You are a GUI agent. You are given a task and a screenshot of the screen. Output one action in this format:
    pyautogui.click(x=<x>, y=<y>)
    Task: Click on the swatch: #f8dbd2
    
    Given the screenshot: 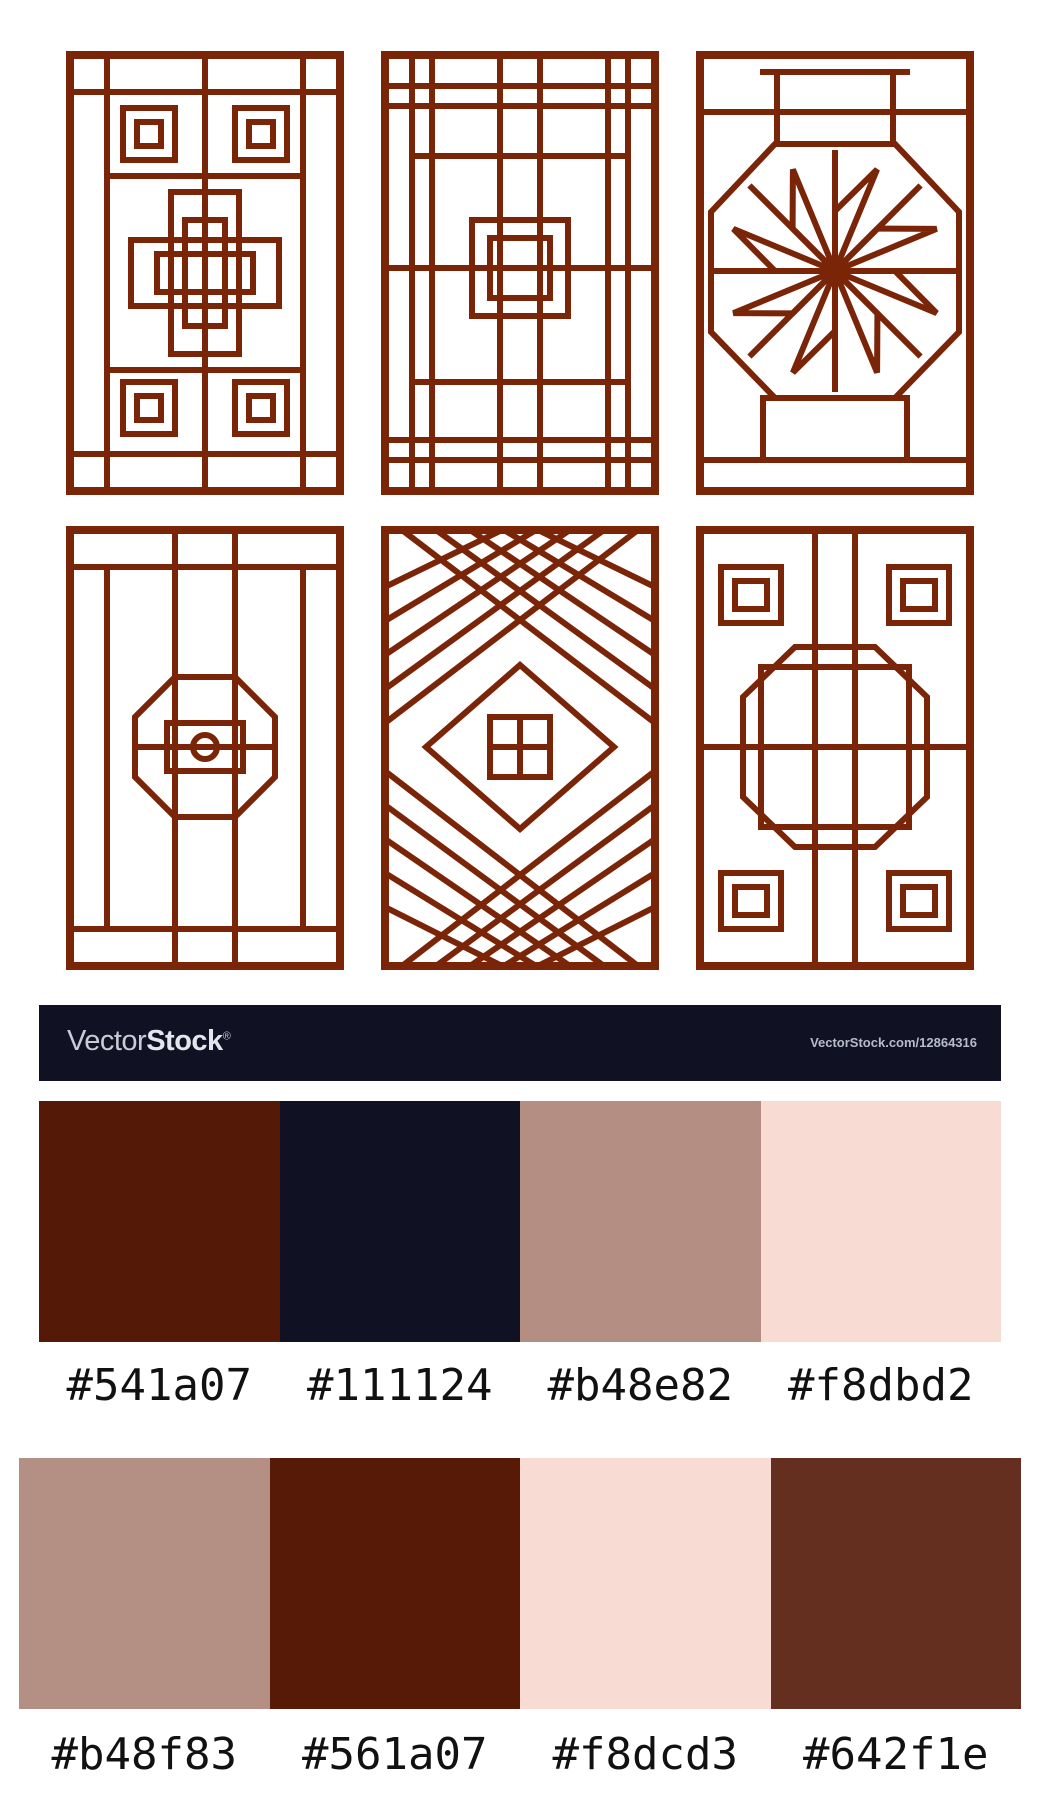 What is the action you would take?
    pyautogui.click(x=880, y=1256)
    